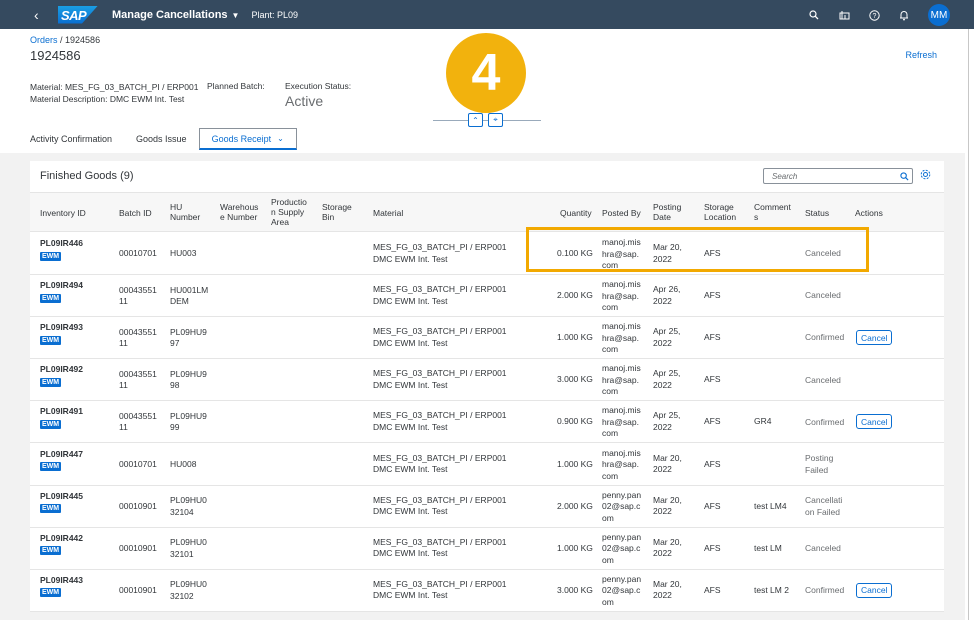 The height and width of the screenshot is (620, 974). Describe the element at coordinates (576, 213) in the screenshot. I see `col-quantity: Quantity` at that location.